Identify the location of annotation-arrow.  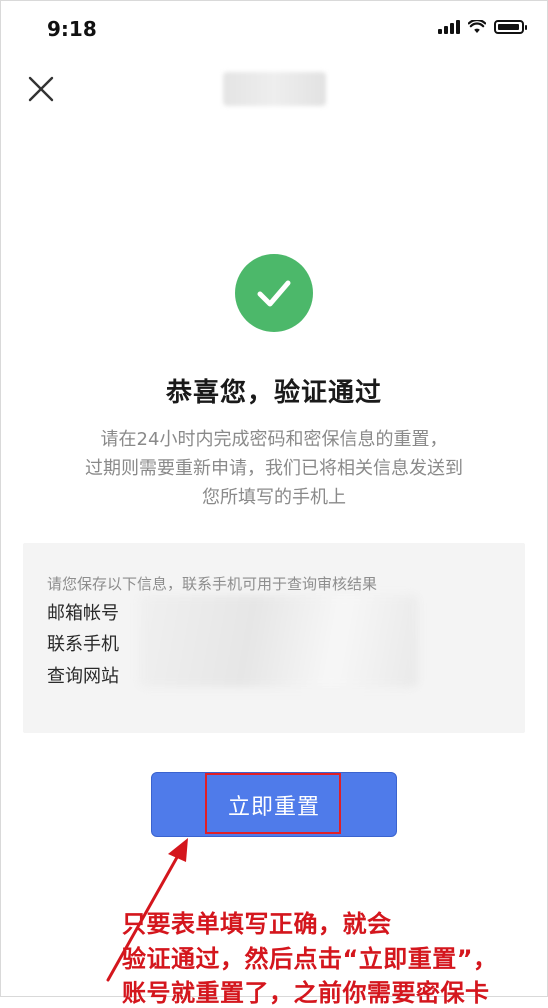
(147, 910).